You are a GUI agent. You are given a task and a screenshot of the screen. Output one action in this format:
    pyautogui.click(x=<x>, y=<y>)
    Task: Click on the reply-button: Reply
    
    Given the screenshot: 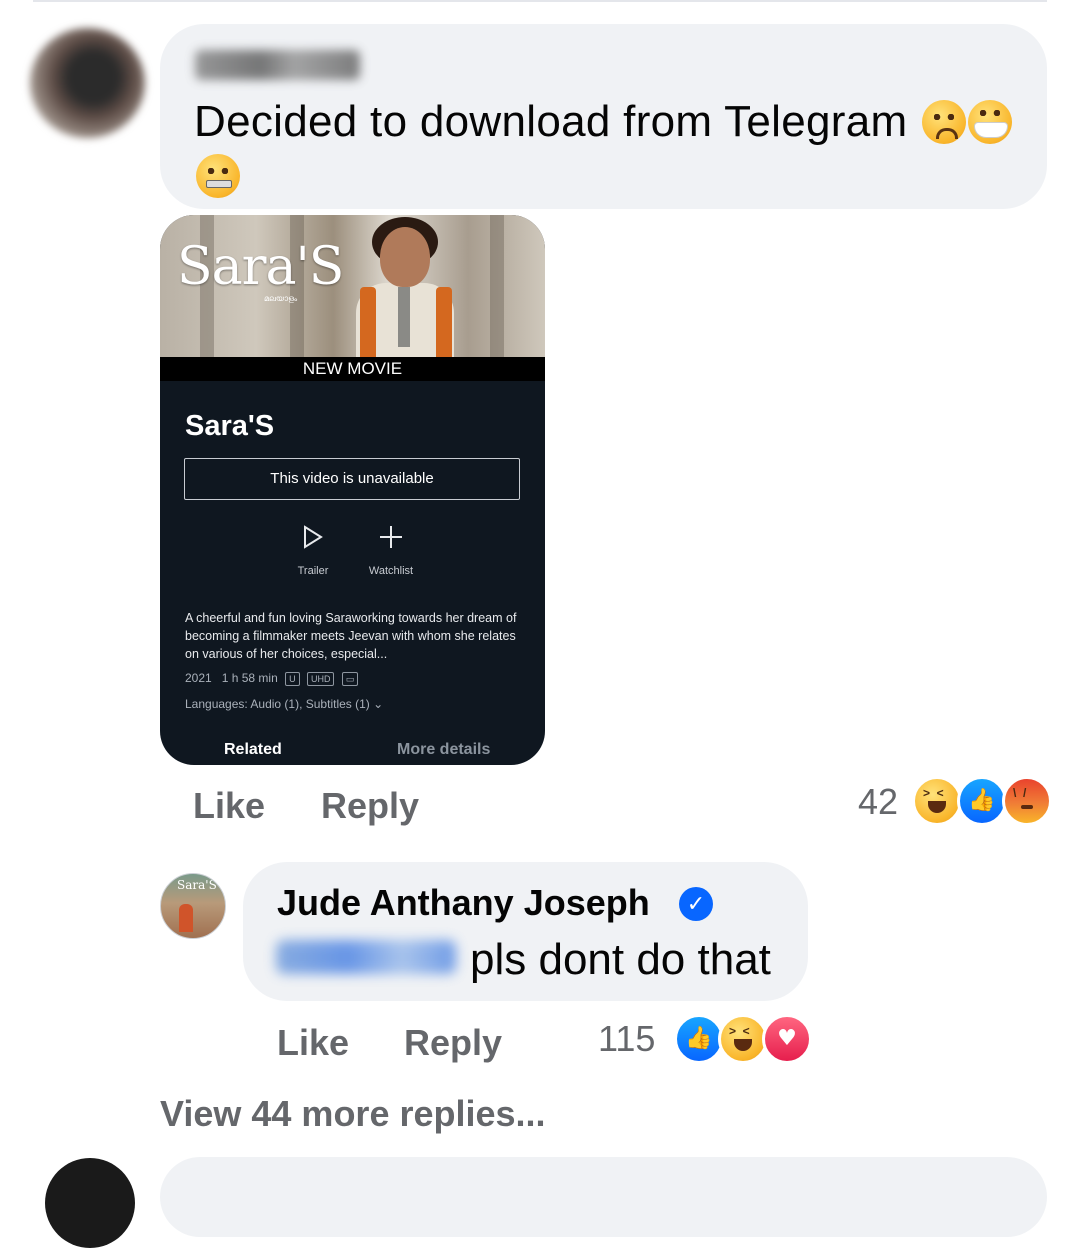 What is the action you would take?
    pyautogui.click(x=370, y=806)
    